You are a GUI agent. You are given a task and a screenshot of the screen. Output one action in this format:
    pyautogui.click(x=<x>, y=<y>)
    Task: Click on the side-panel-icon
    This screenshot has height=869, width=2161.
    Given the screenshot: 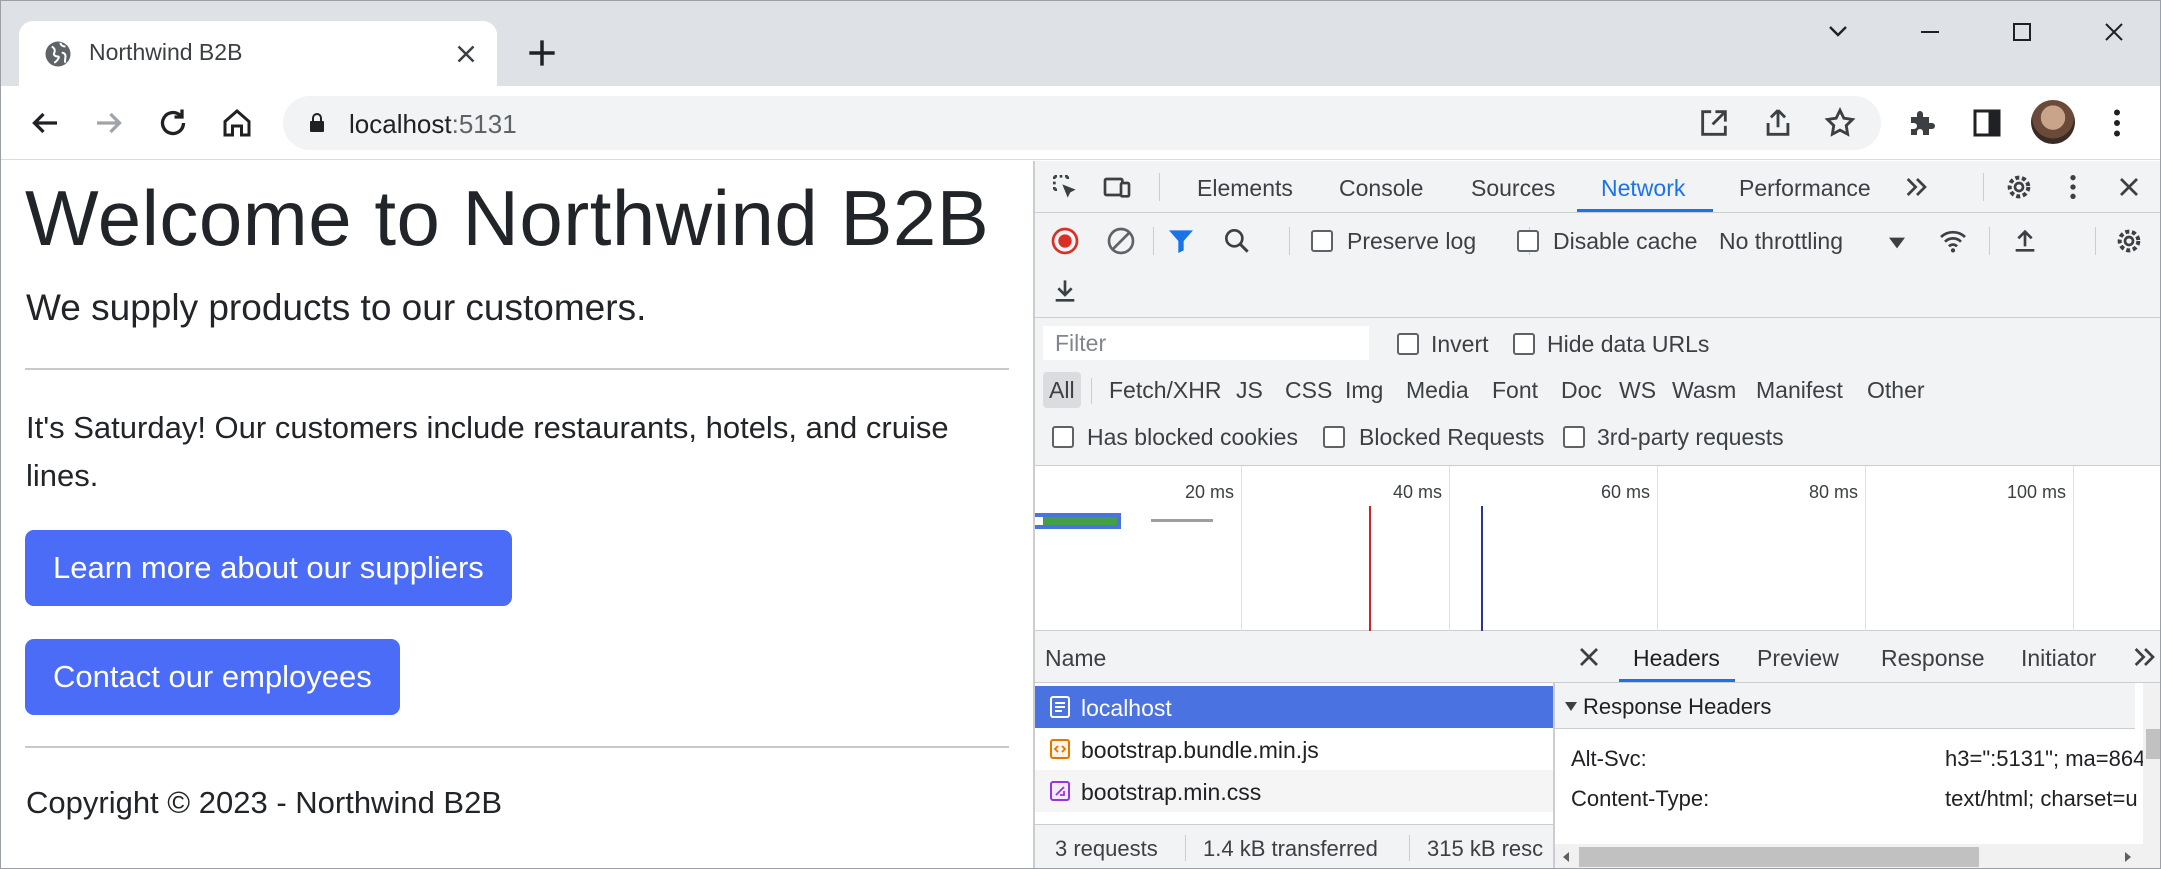 What is the action you would take?
    pyautogui.click(x=1987, y=123)
    